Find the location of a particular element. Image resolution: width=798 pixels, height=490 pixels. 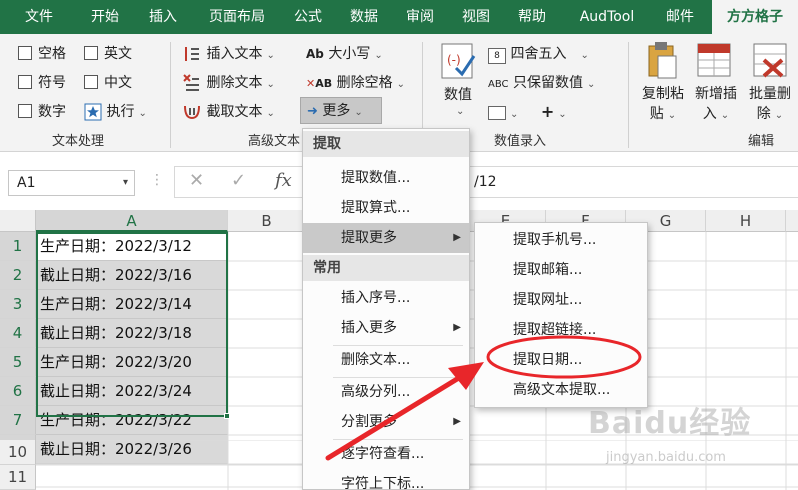

tab-review: 审阅 is located at coordinates (420, 17).